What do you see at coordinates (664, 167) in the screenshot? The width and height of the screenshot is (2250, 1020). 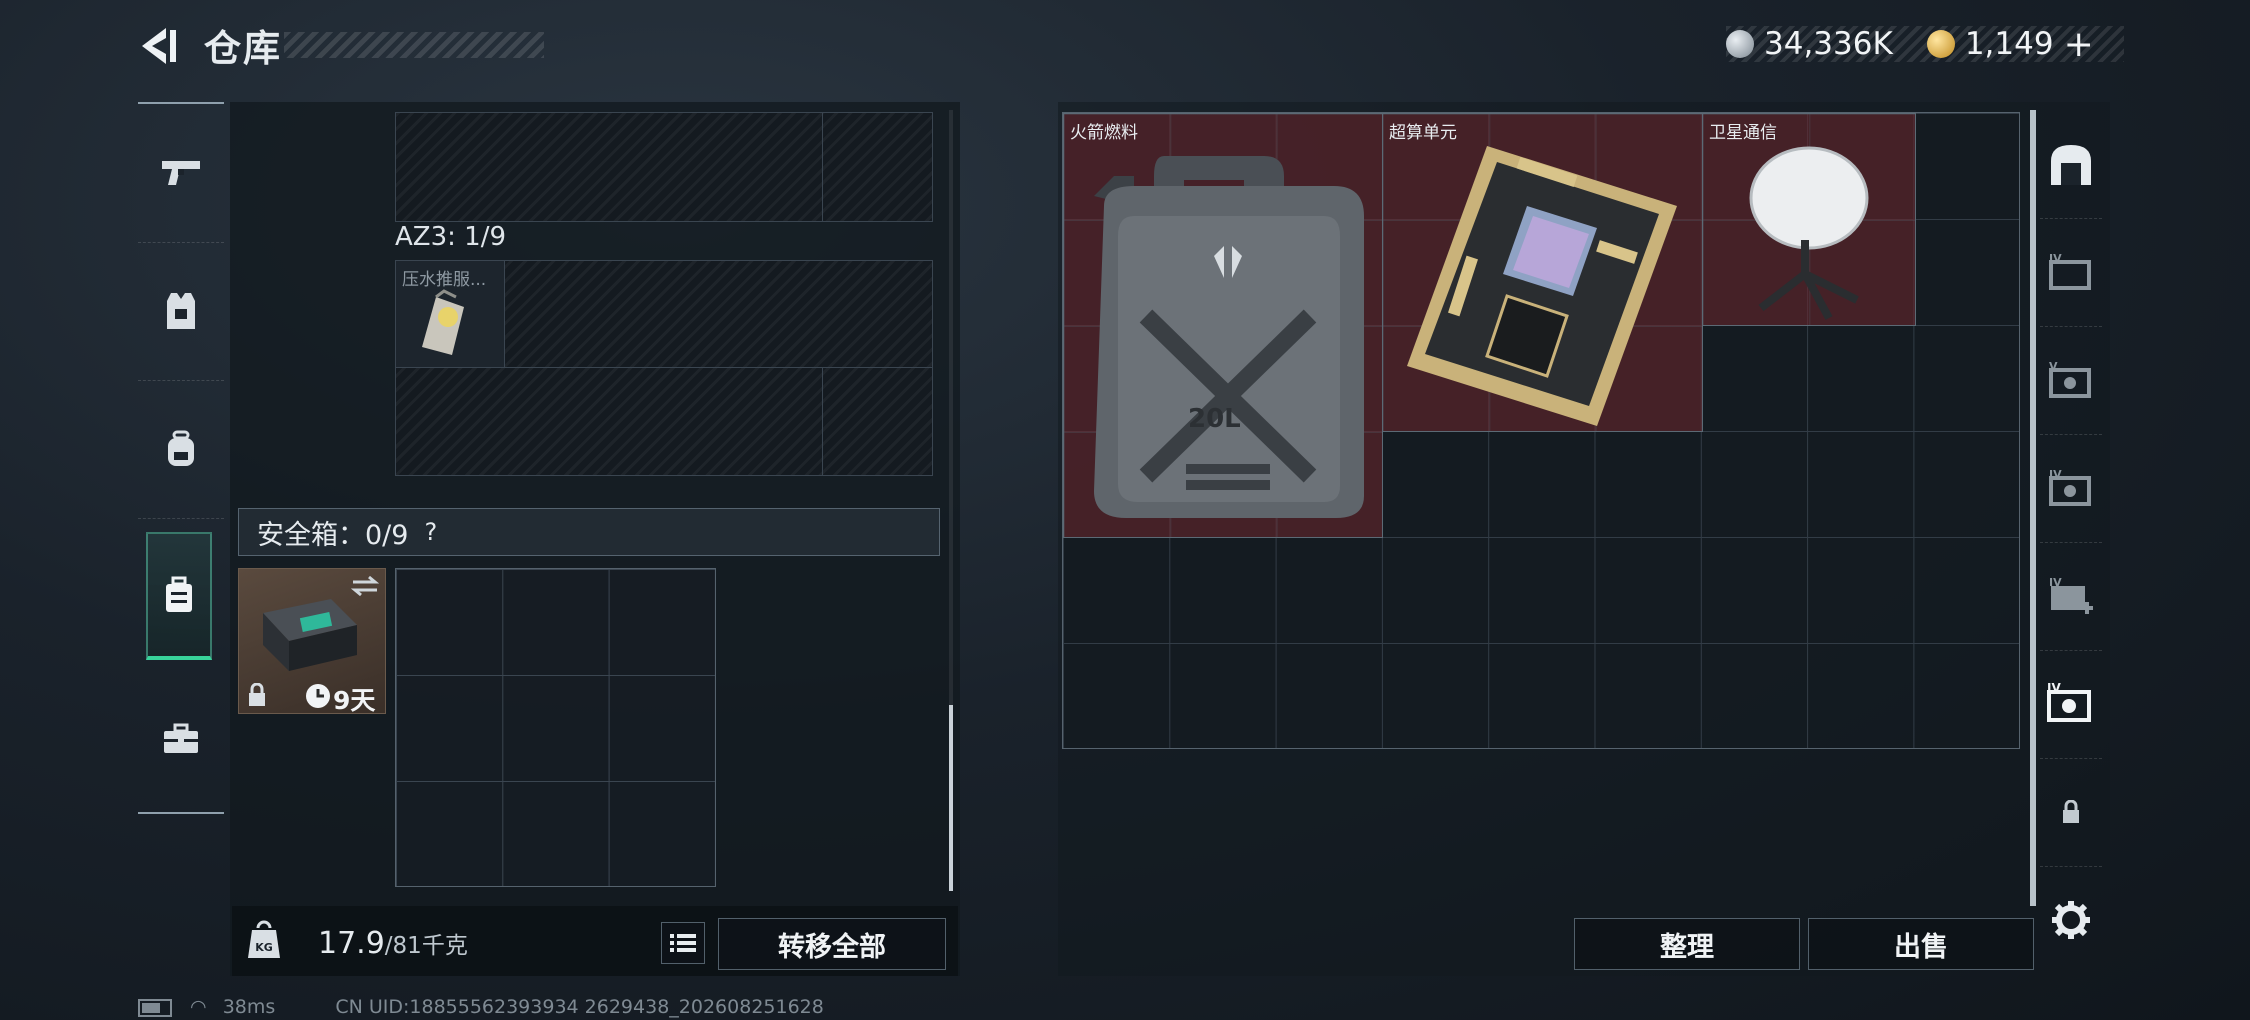 I see `container-grid-top` at bounding box center [664, 167].